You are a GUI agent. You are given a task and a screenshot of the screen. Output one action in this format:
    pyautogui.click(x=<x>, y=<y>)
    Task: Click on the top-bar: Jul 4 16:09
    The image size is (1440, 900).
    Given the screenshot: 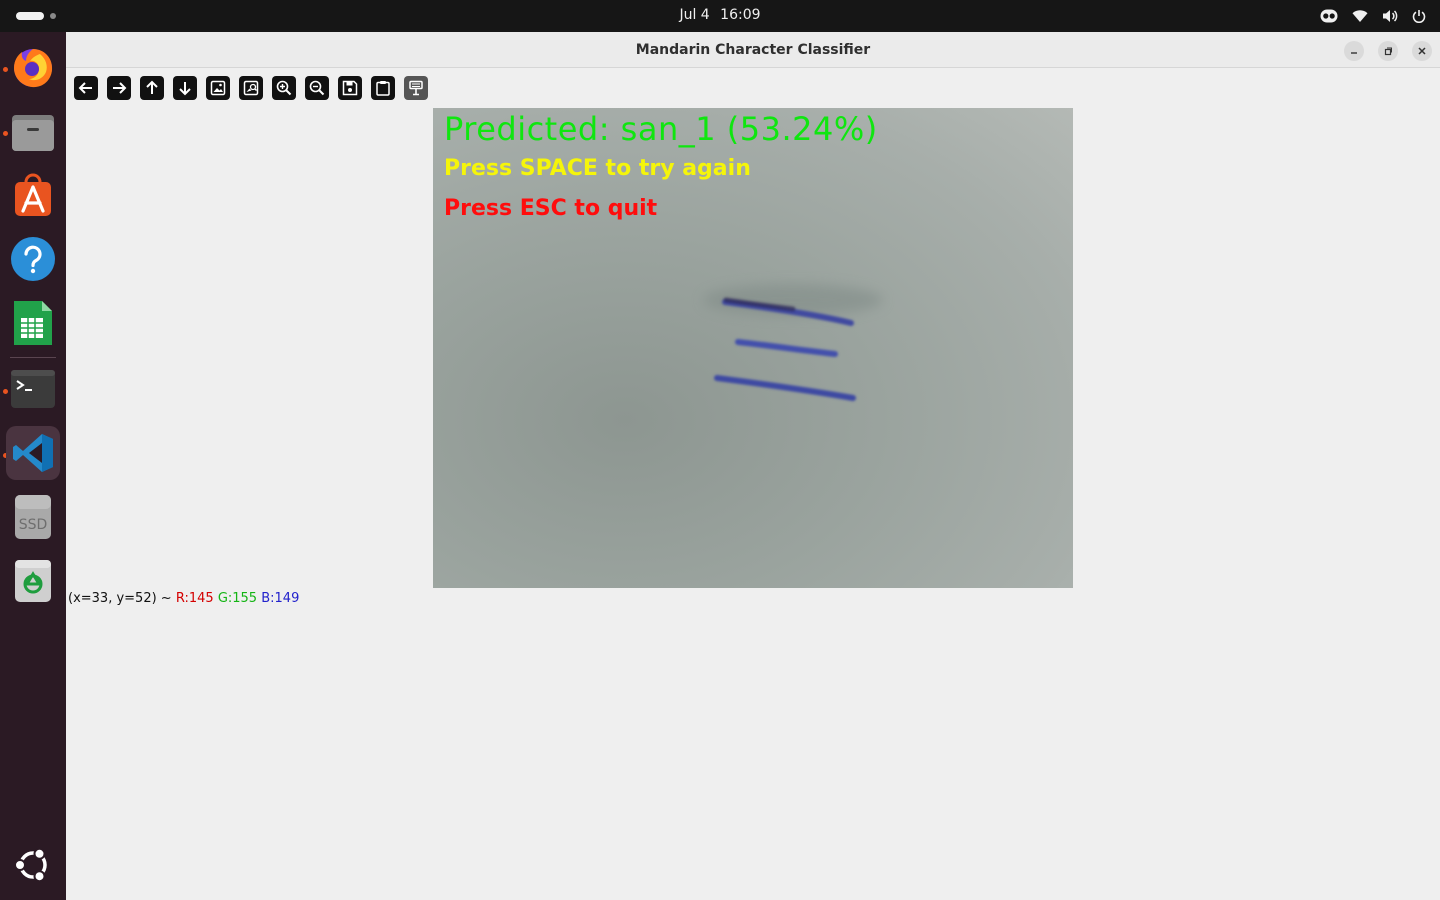 What is the action you would take?
    pyautogui.click(x=720, y=16)
    